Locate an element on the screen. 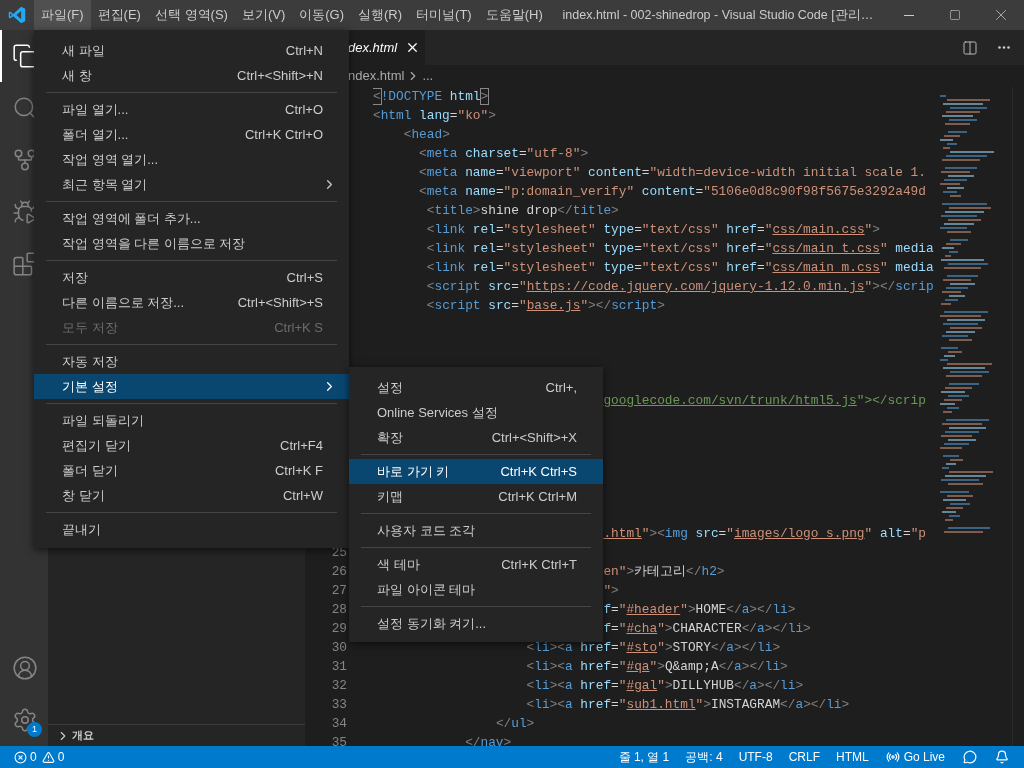 This screenshot has height=768, width=1024. code-line: <meta name="p:domain_verify" content="5106e0d8c90f98f5675e3292a49d is located at coordinates (672, 191).